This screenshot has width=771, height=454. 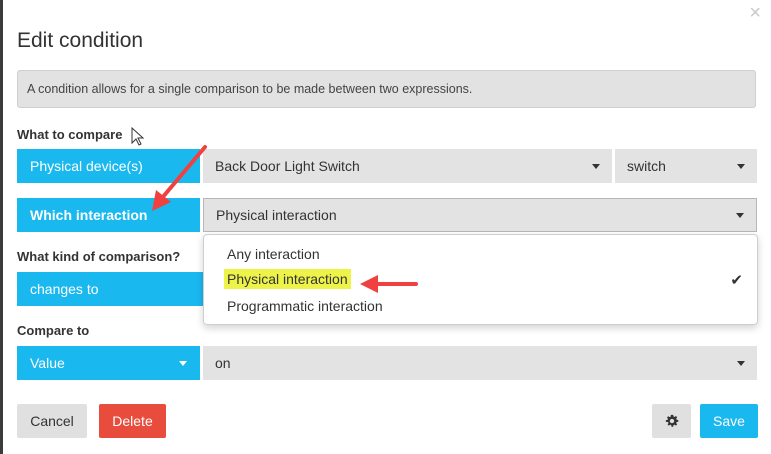 What do you see at coordinates (1, 227) in the screenshot?
I see `background-edge` at bounding box center [1, 227].